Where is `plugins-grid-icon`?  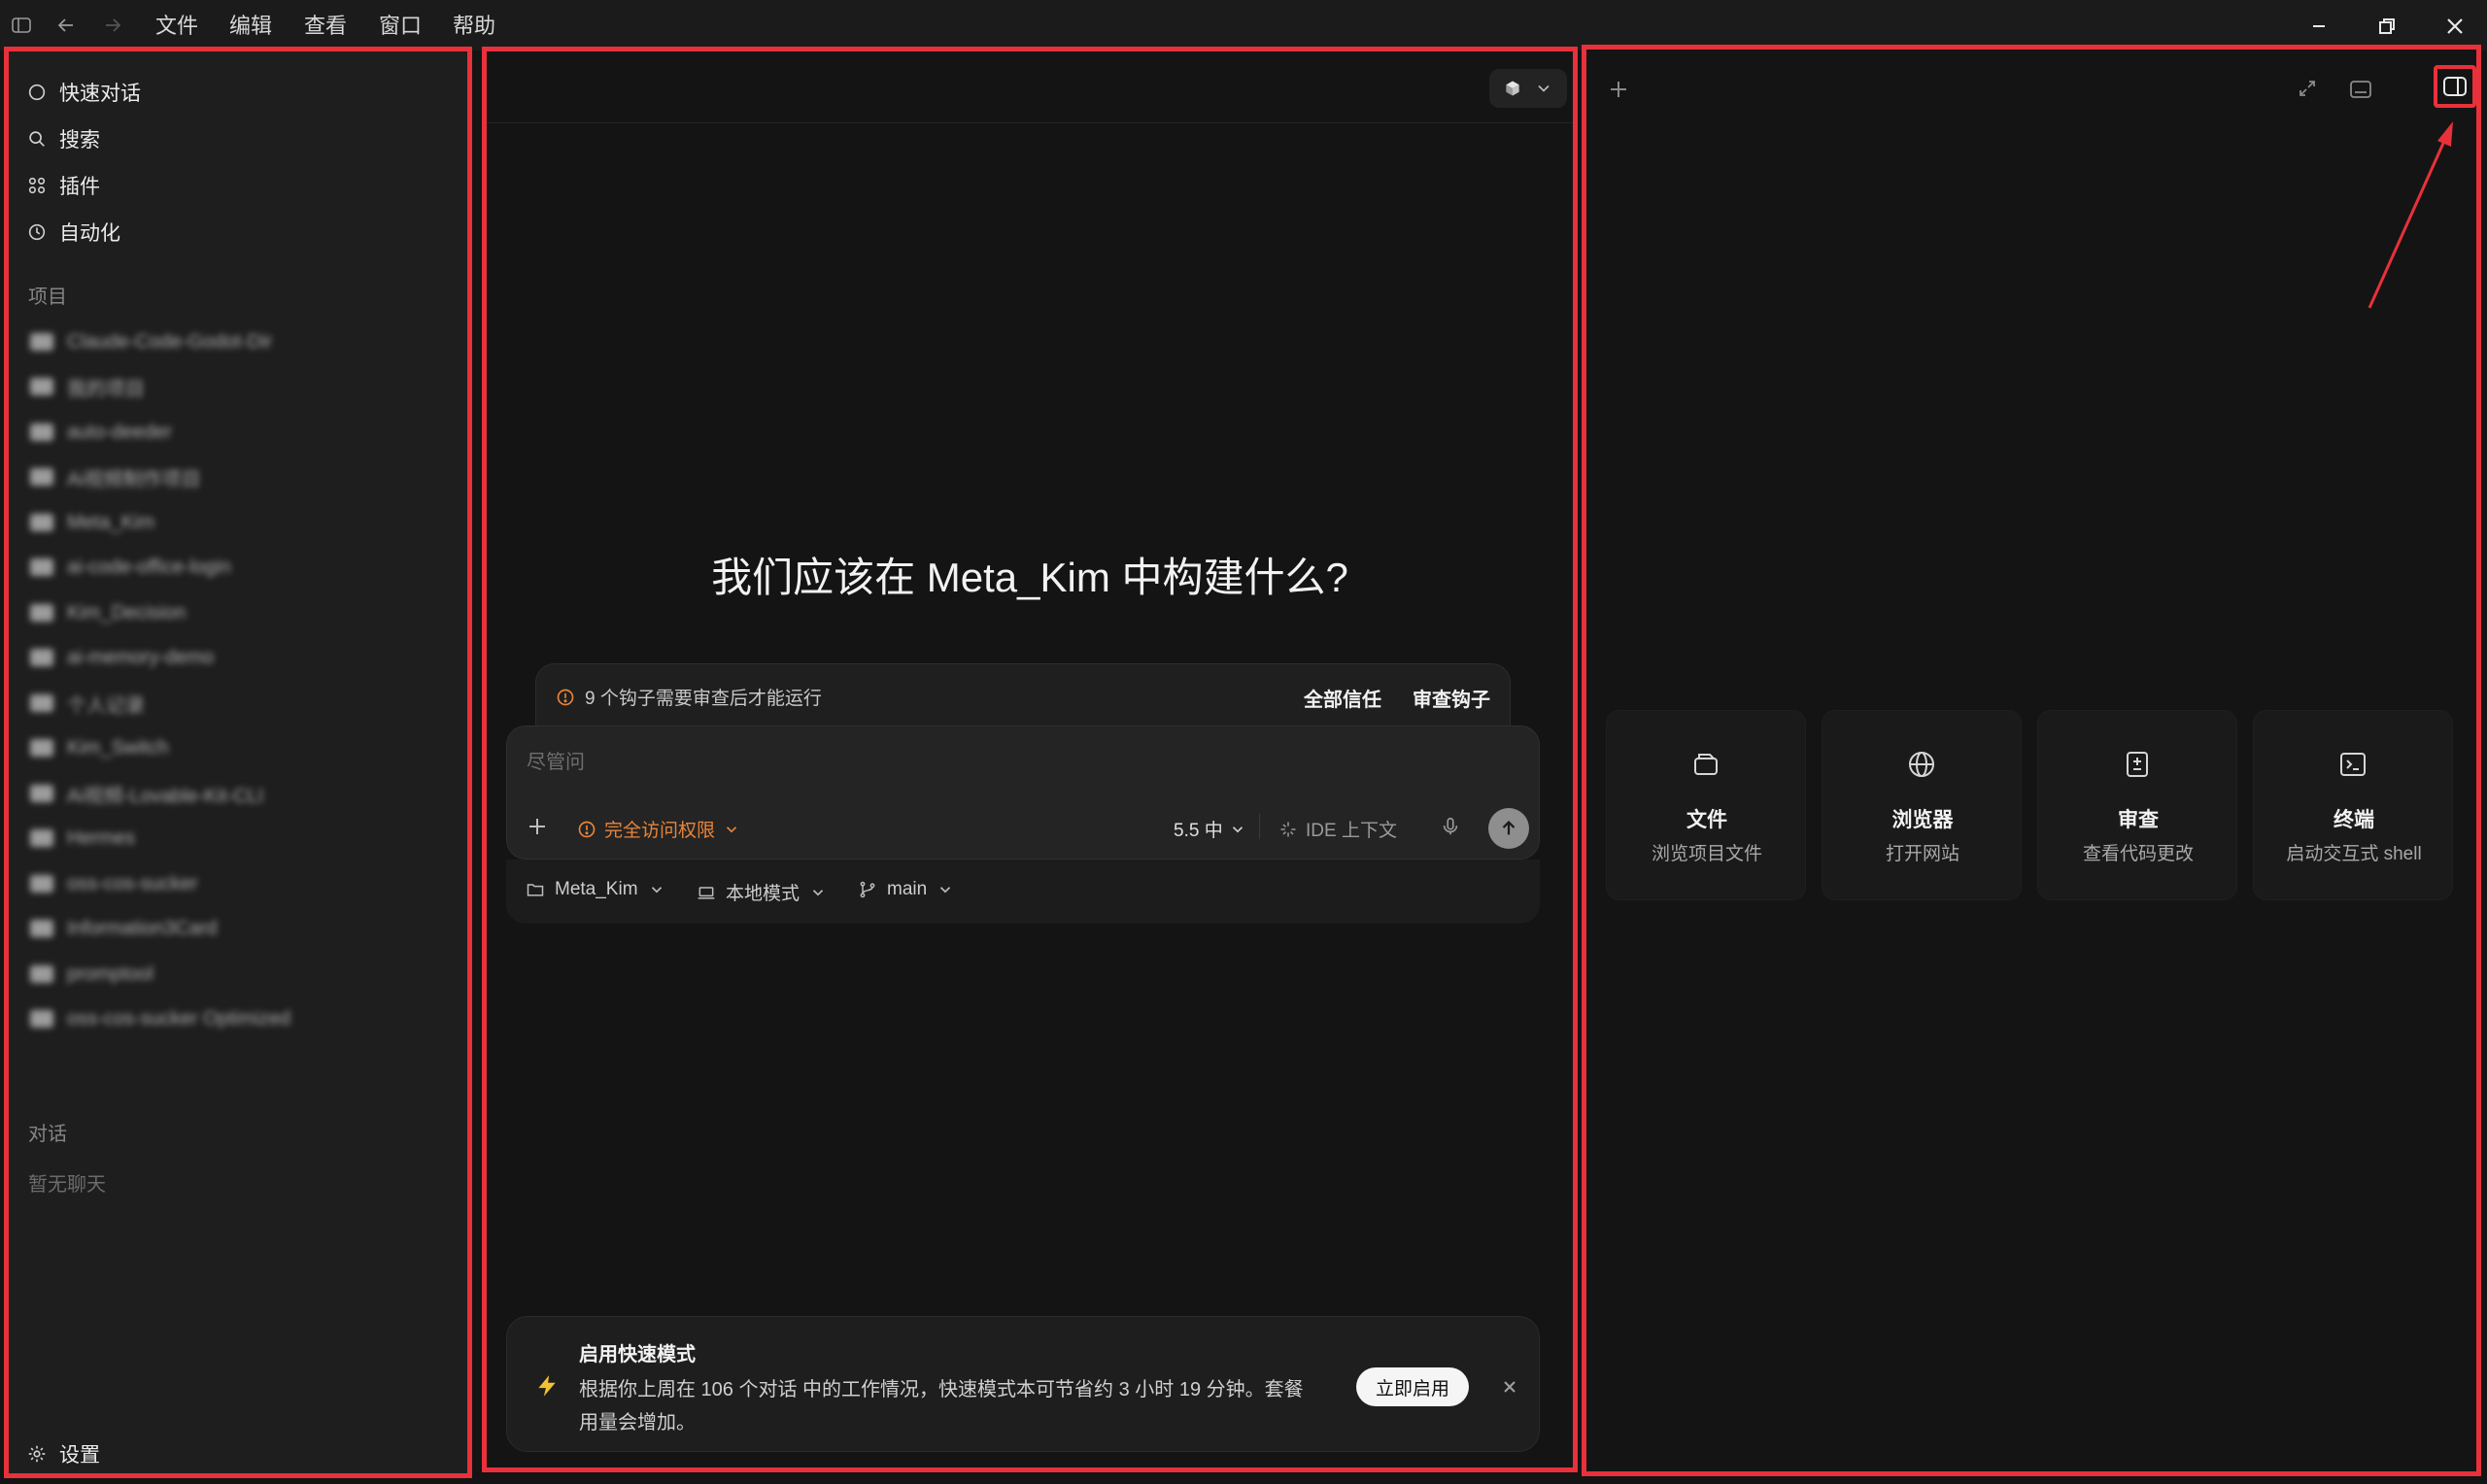 plugins-grid-icon is located at coordinates (37, 185).